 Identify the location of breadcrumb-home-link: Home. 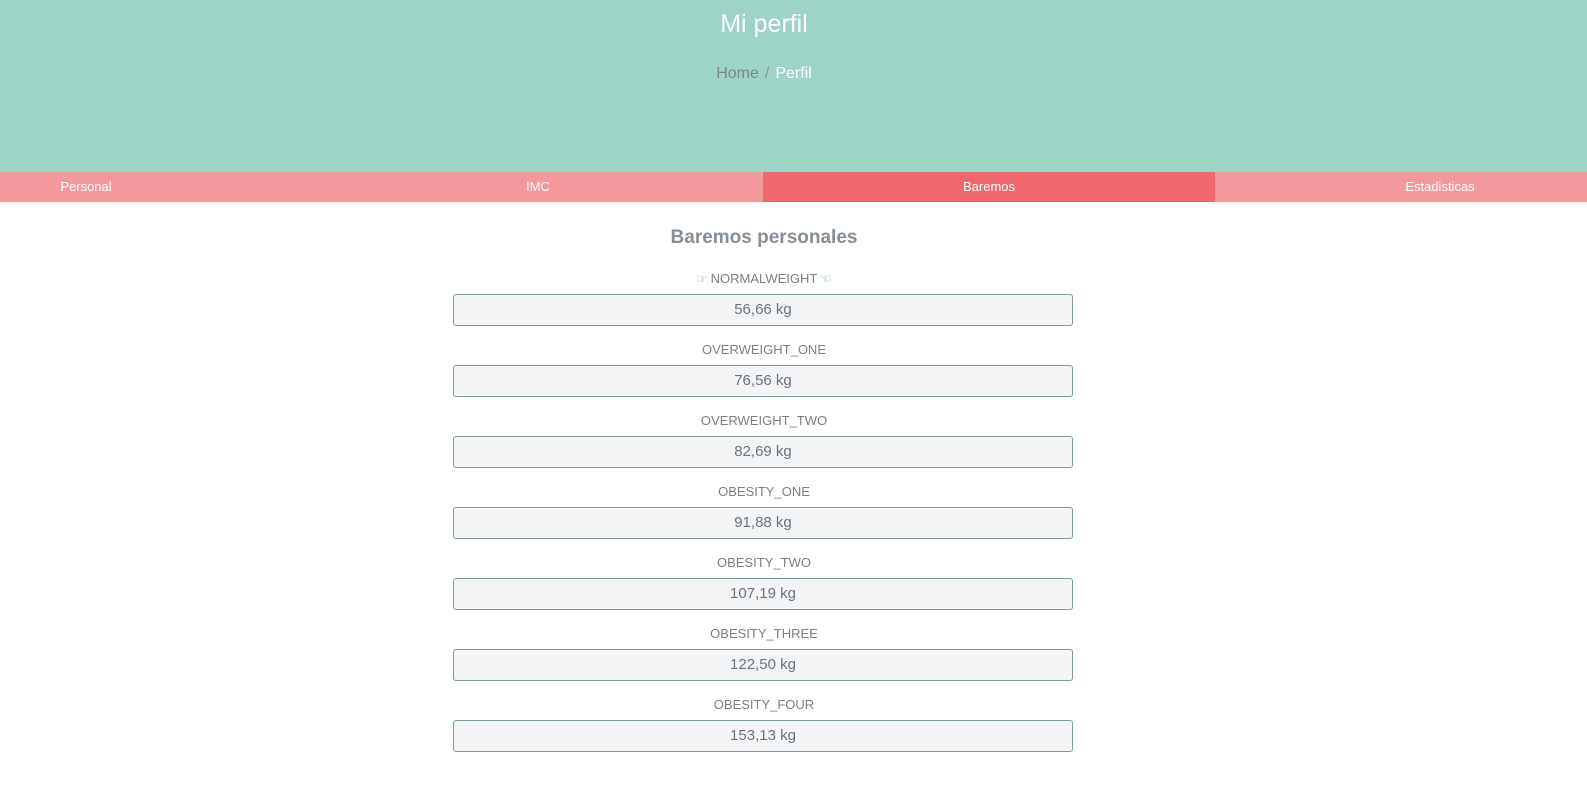
(737, 73).